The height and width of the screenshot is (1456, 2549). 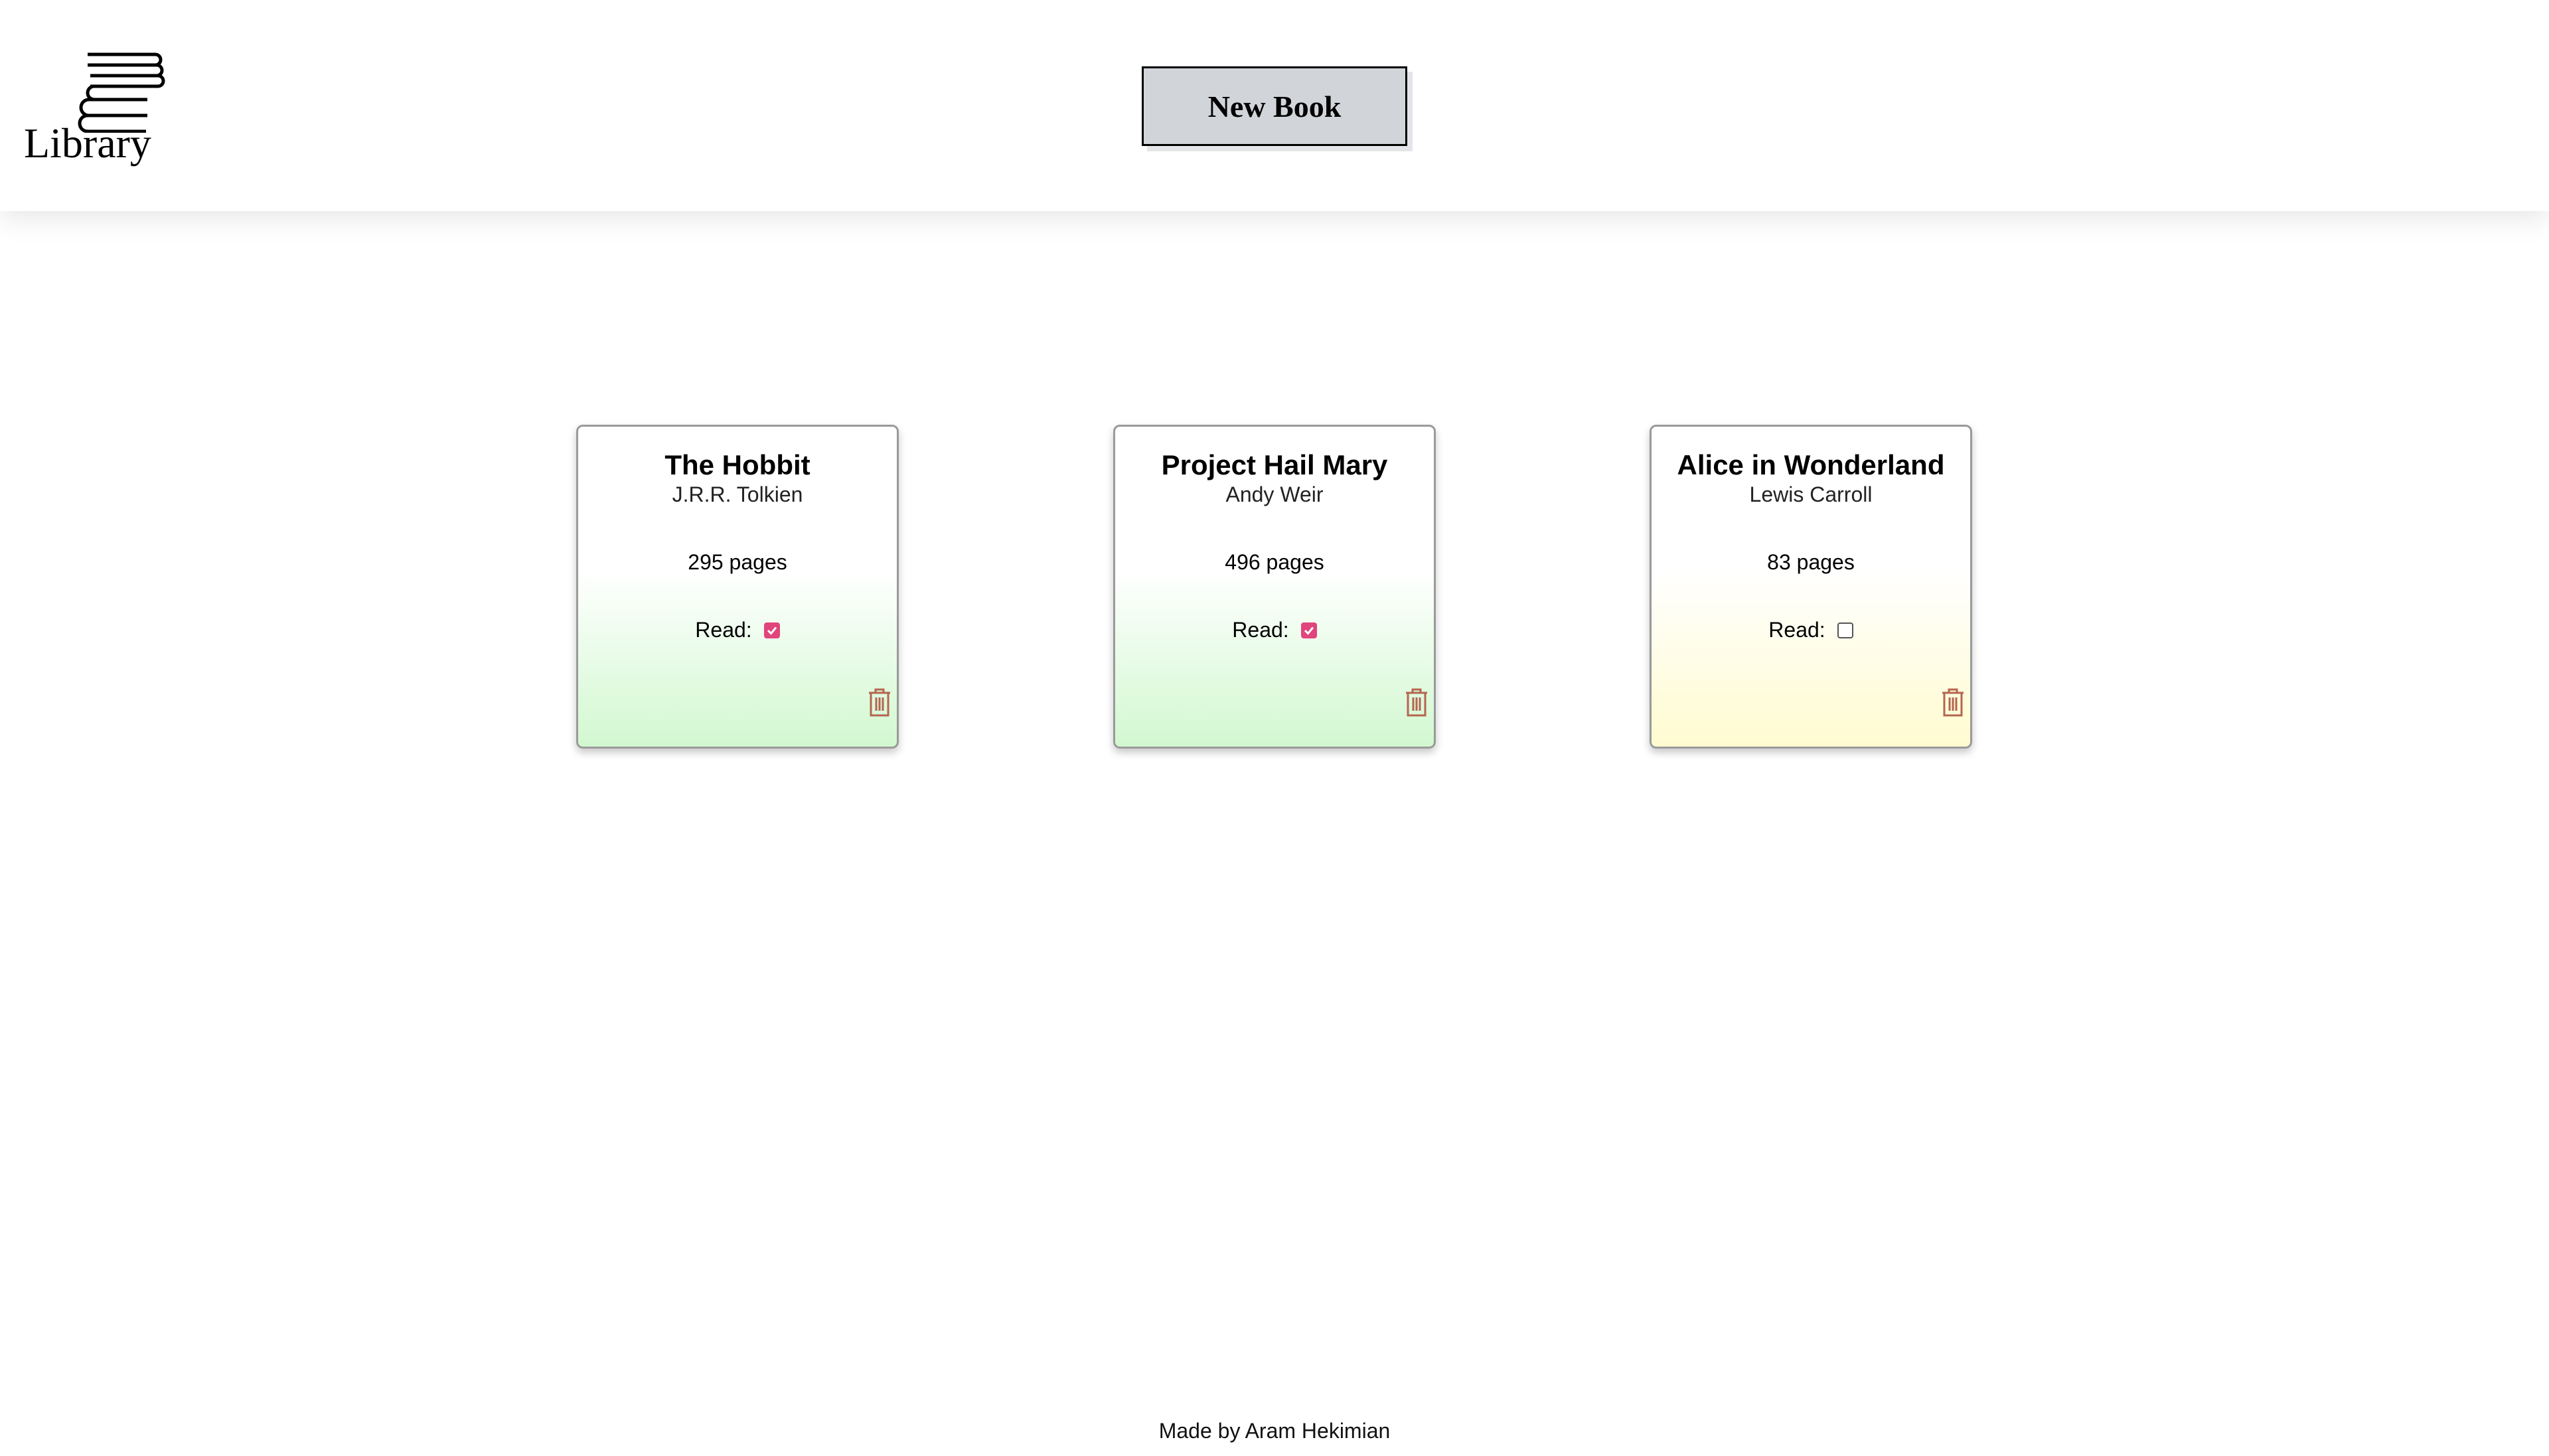 What do you see at coordinates (1274, 464) in the screenshot?
I see `book-title: Project Hail Mary` at bounding box center [1274, 464].